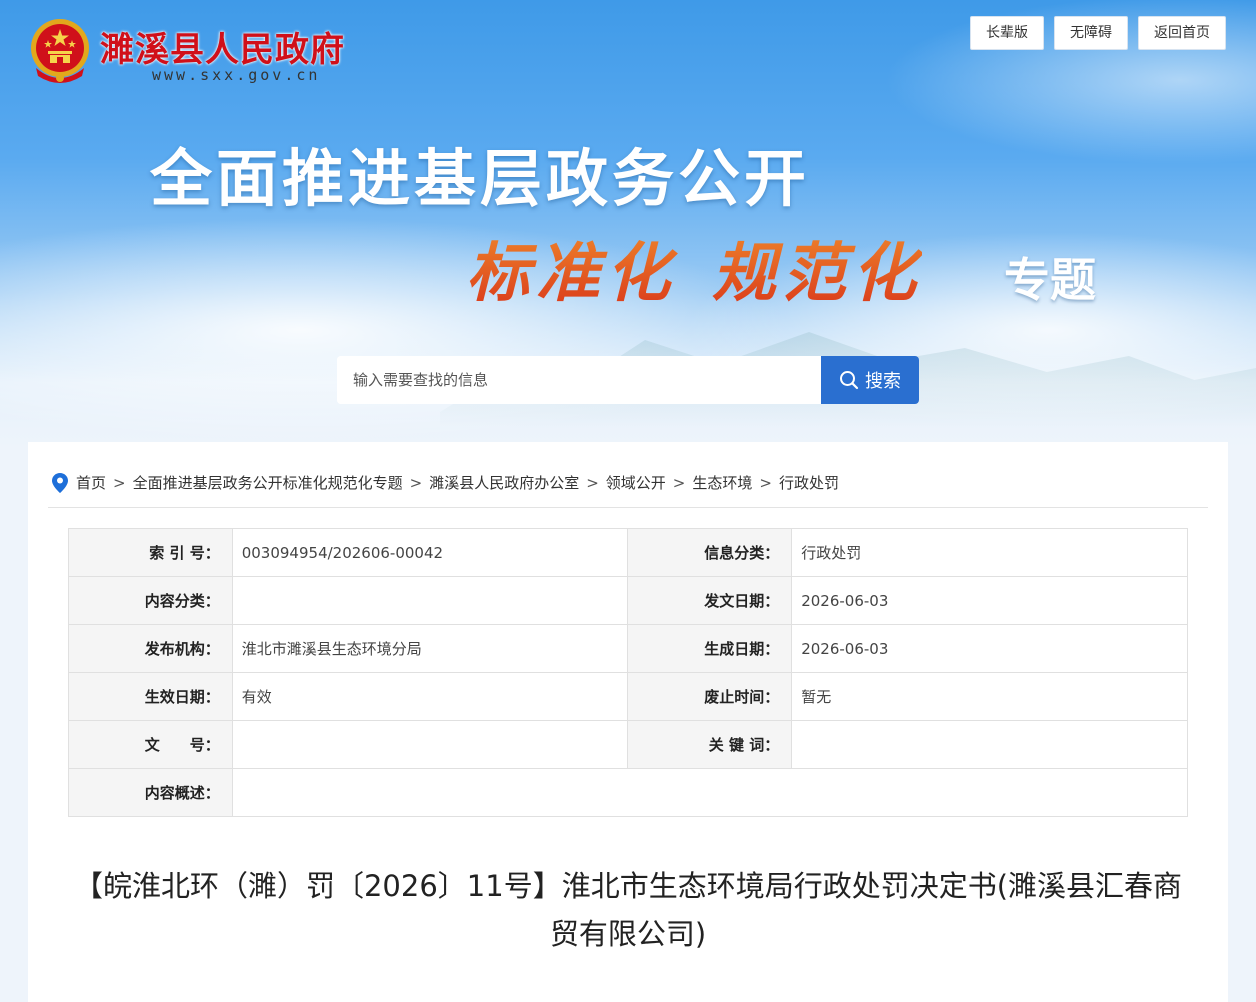 The width and height of the screenshot is (1256, 1002). I want to click on table-row: 生效日期： 有效 废止时间： 暂无, so click(628, 696).